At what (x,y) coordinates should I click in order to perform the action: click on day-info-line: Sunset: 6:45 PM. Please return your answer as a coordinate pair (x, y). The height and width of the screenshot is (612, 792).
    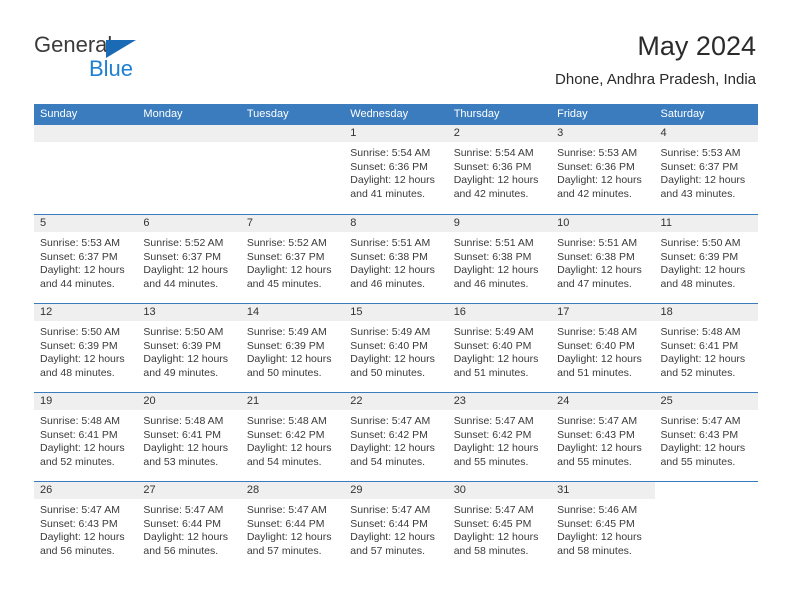
    Looking at the image, I should click on (492, 523).